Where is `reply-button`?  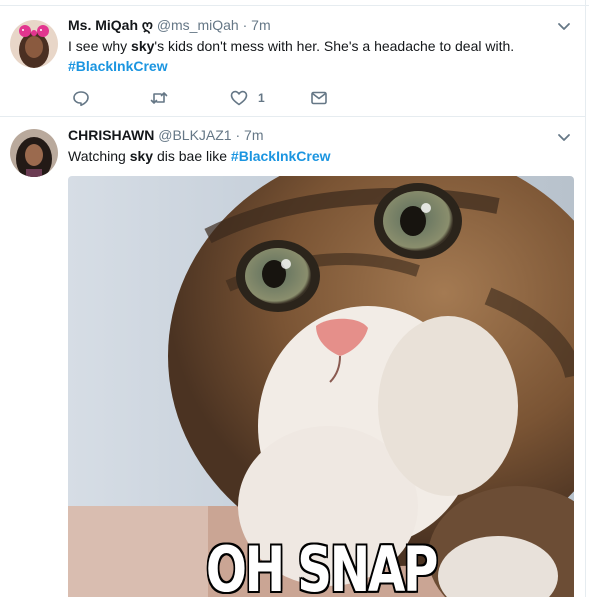 reply-button is located at coordinates (81, 98).